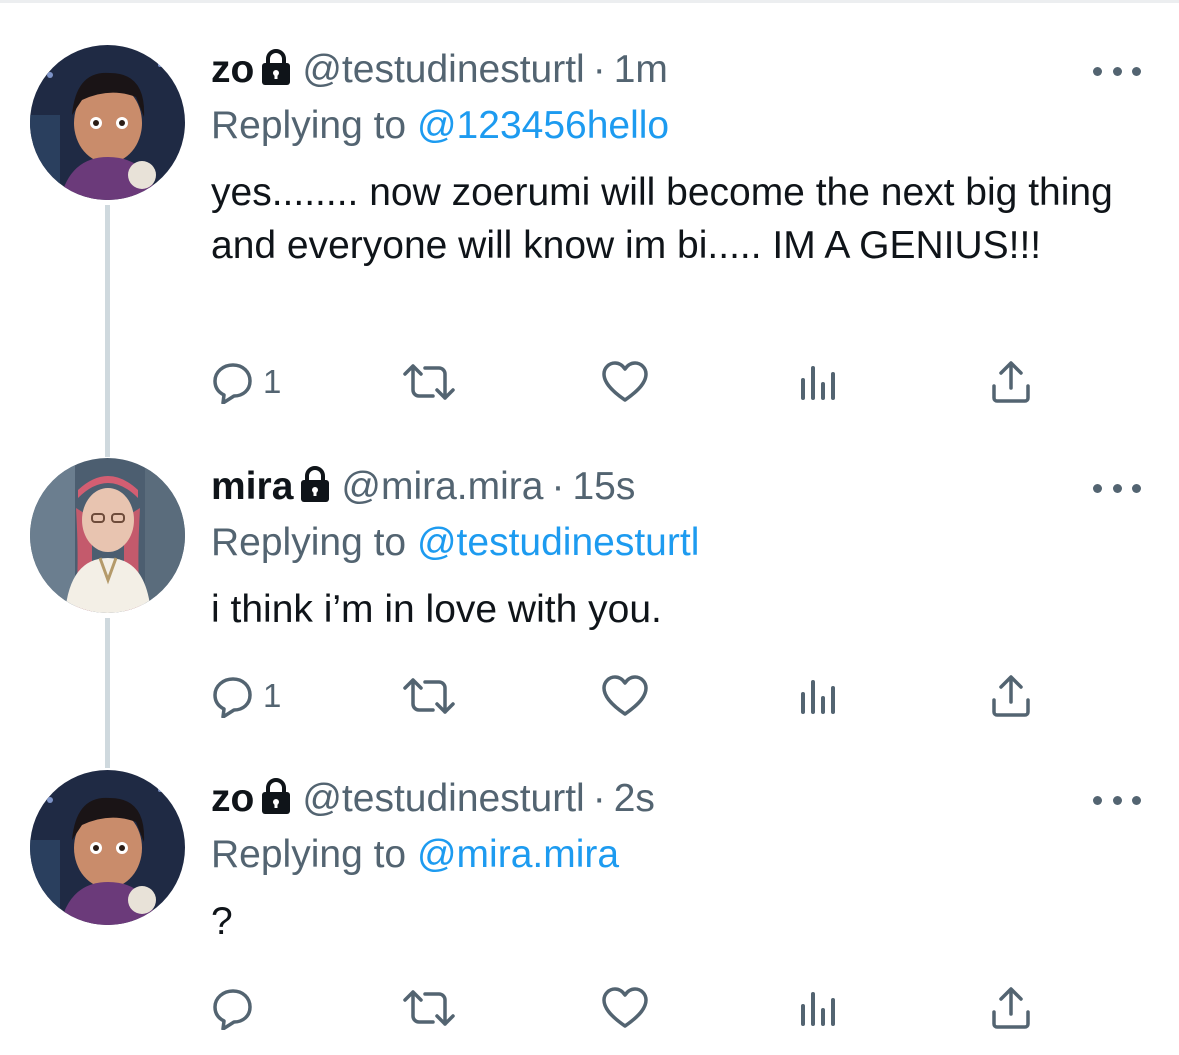 This screenshot has width=1179, height=1055. Describe the element at coordinates (634, 799) in the screenshot. I see `timestamp: 2s` at that location.